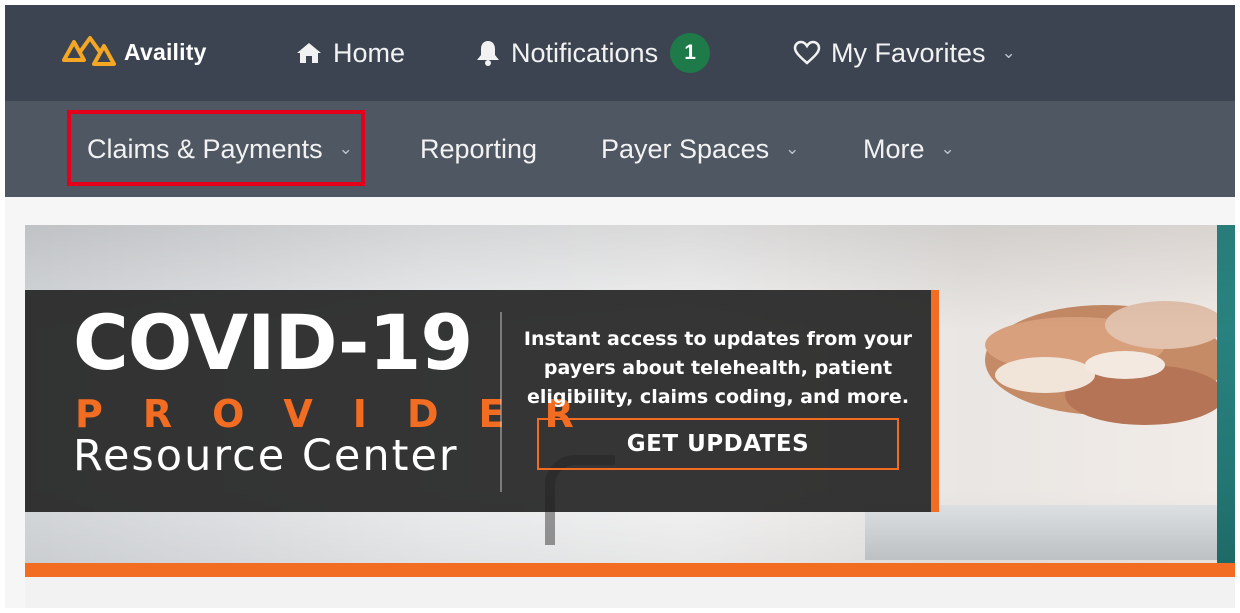  I want to click on nav-notifications-label: Notifications, so click(585, 52).